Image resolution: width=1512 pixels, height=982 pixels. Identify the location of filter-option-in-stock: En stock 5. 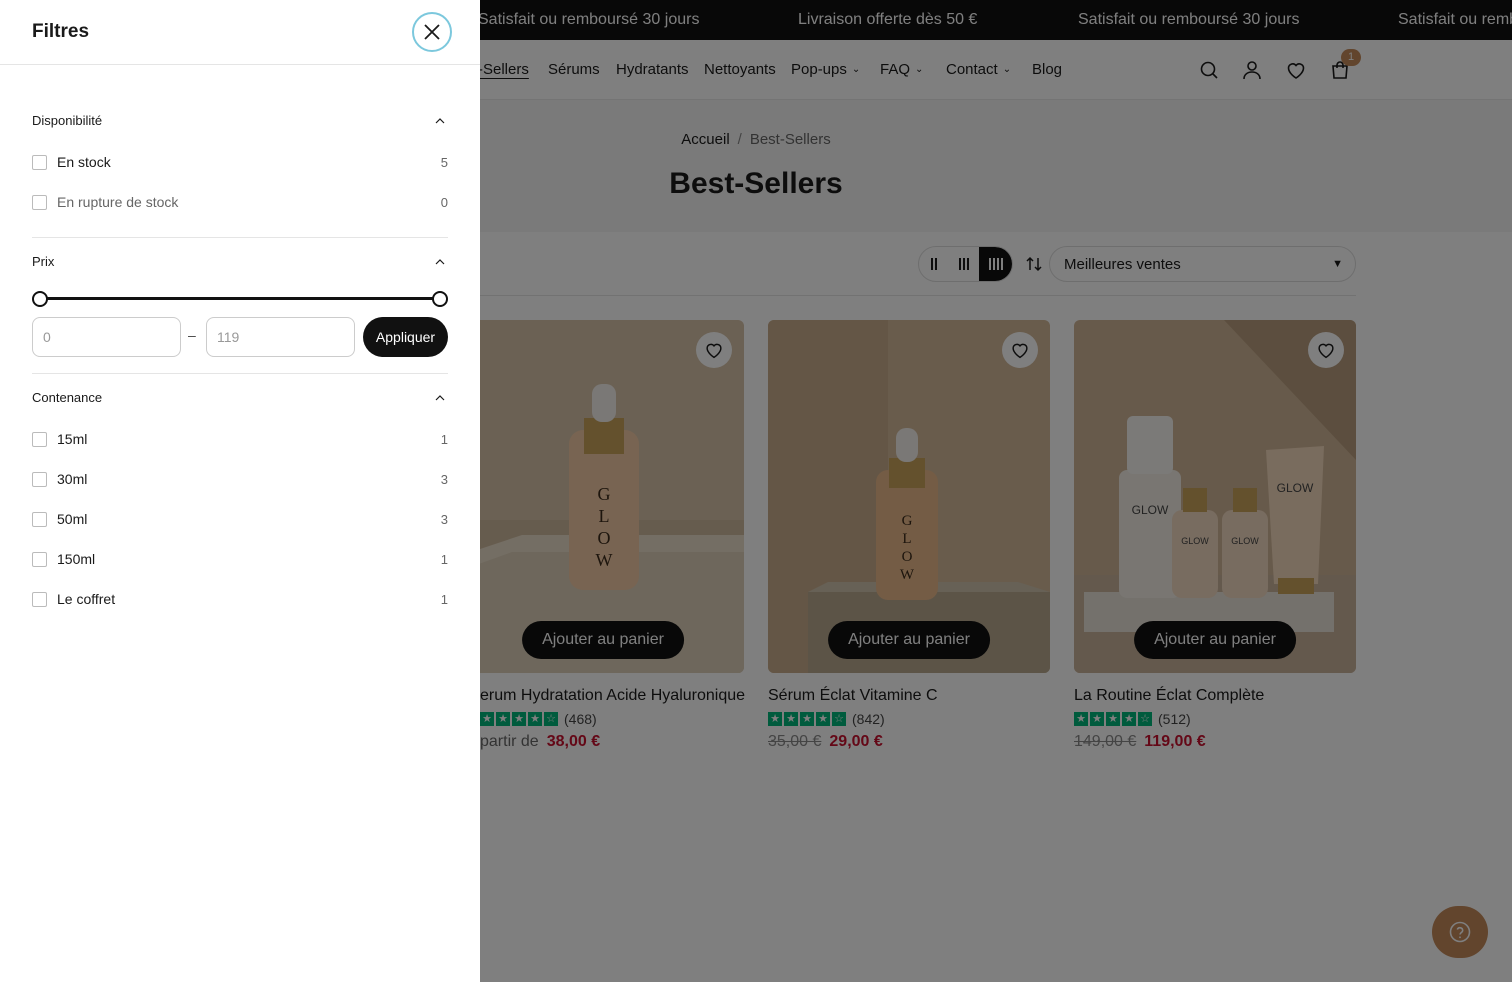
(240, 162).